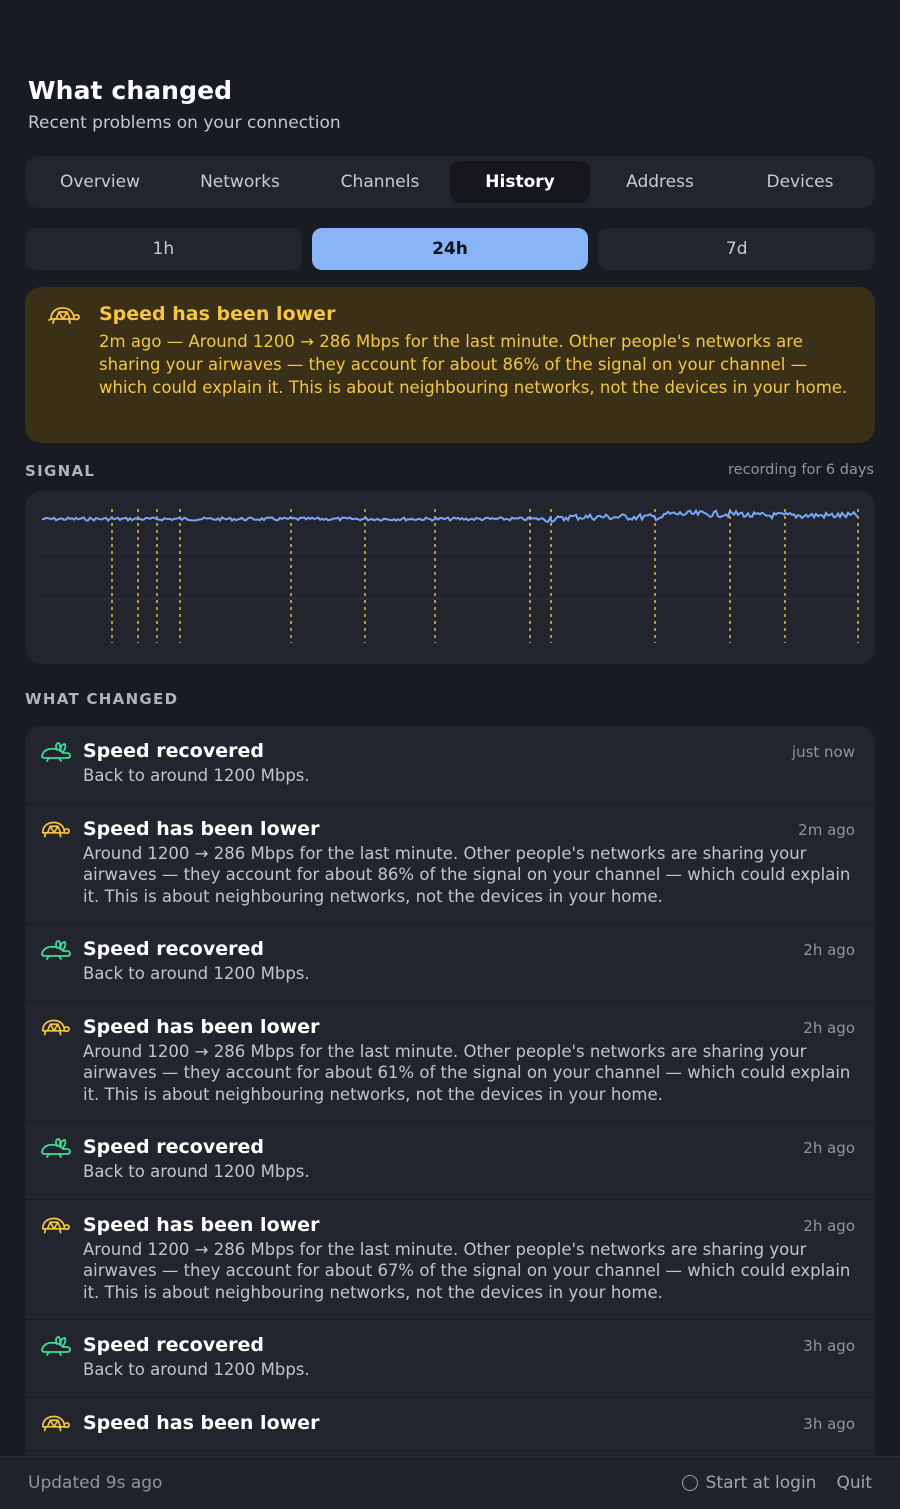 The height and width of the screenshot is (1509, 900). Describe the element at coordinates (240, 182) in the screenshot. I see `tab-networks: Networks` at that location.